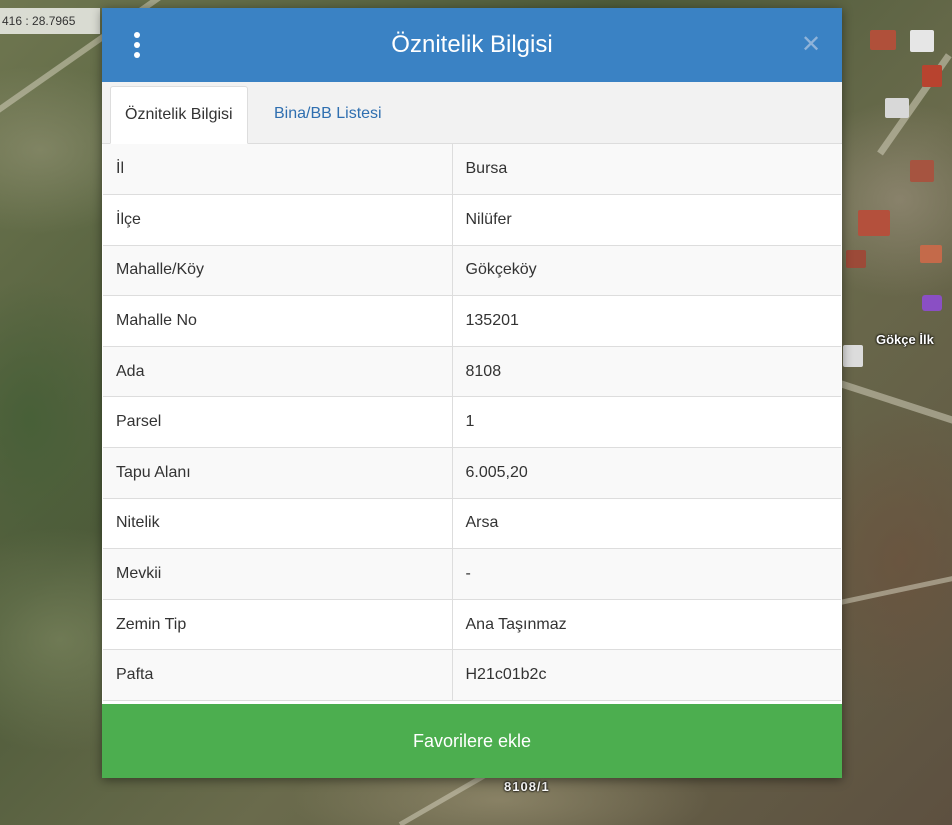  I want to click on modal-header: Öznitelik Bilgisi ✕, so click(472, 45).